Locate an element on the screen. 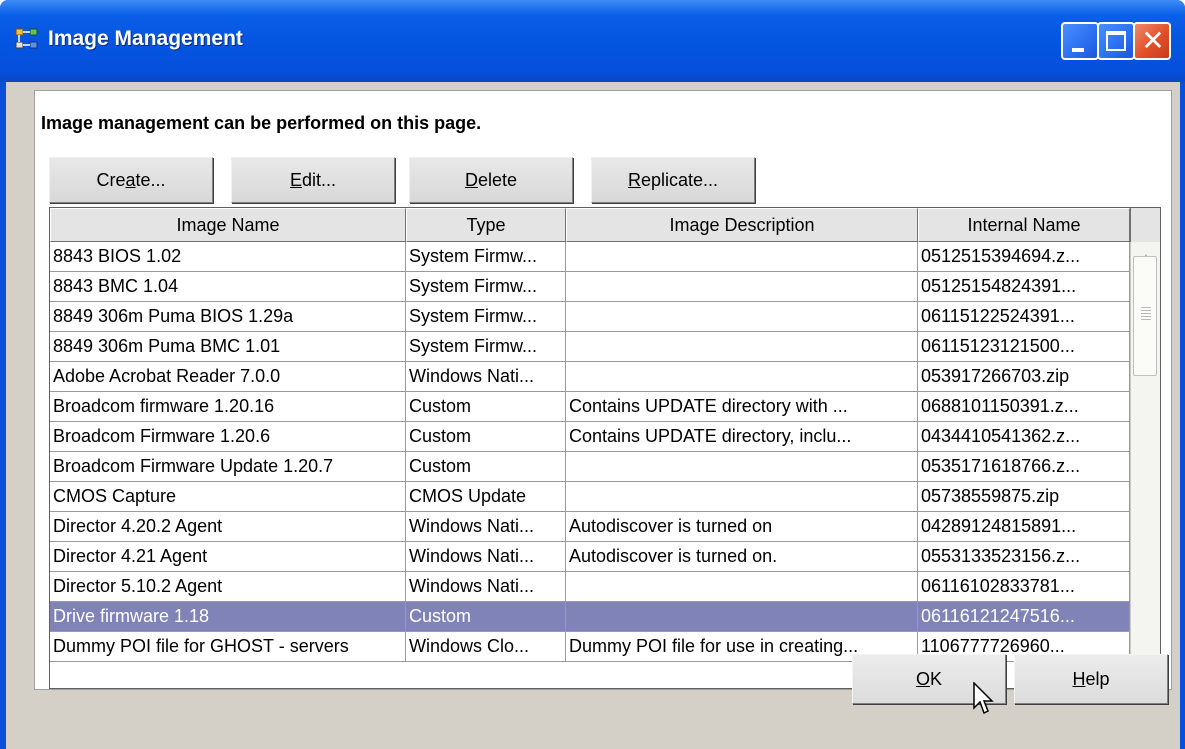 This screenshot has height=749, width=1185. table-row: CMOS Capture CMOS Update 05738559875.zip is located at coordinates (590, 497).